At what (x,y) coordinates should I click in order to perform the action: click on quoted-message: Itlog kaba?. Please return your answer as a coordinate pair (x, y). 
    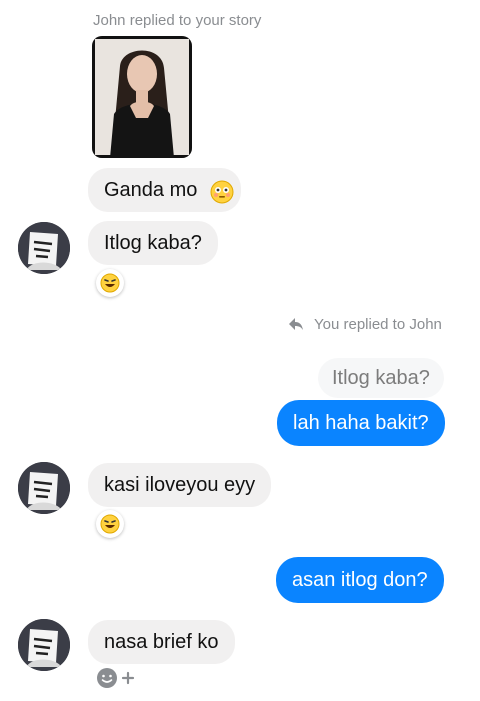
    Looking at the image, I should click on (381, 378).